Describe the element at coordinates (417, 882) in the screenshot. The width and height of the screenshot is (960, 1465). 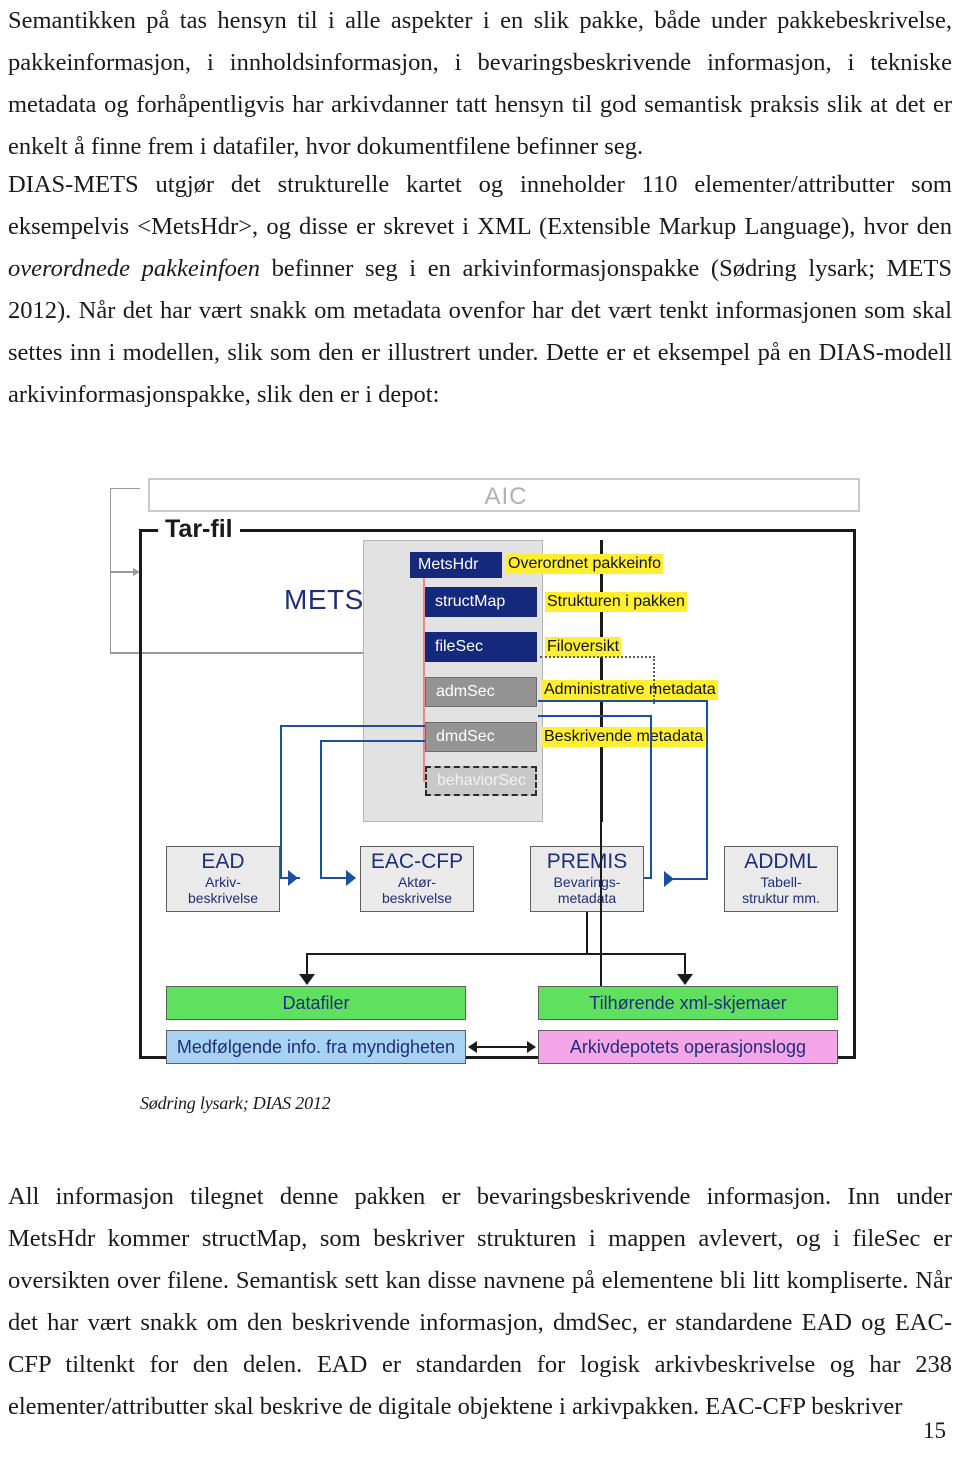
I see `standard-subtitle: Aktør-` at that location.